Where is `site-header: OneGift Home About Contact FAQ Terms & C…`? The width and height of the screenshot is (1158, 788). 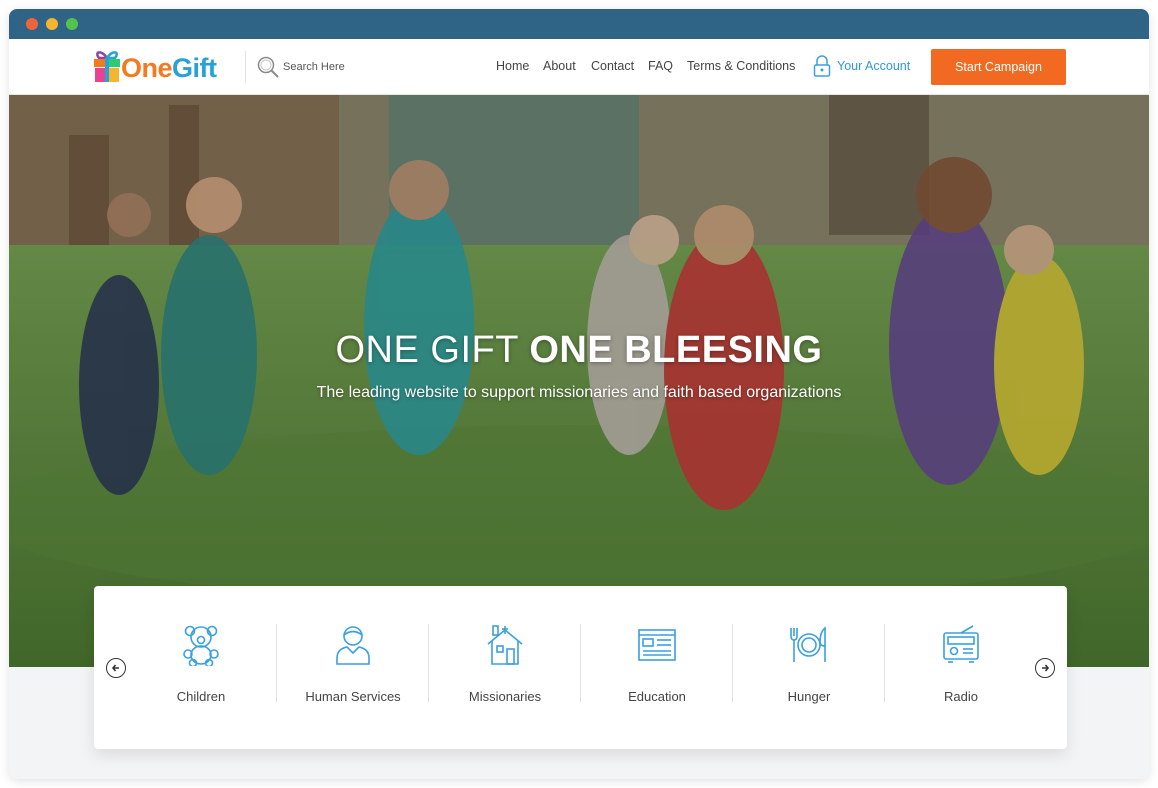 site-header: OneGift Home About Contact FAQ Terms & C… is located at coordinates (579, 67).